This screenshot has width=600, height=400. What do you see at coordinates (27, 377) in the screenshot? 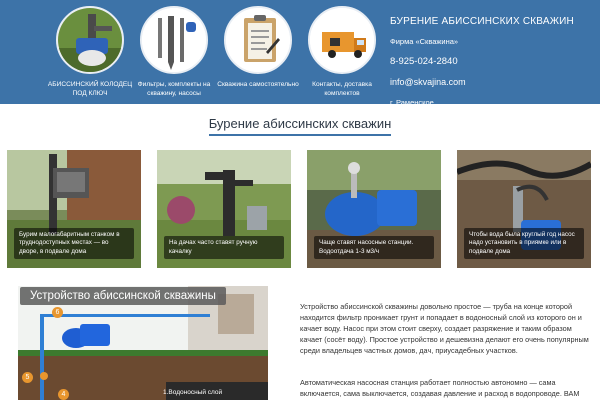
I see `diagram-marker-5: 5` at bounding box center [27, 377].